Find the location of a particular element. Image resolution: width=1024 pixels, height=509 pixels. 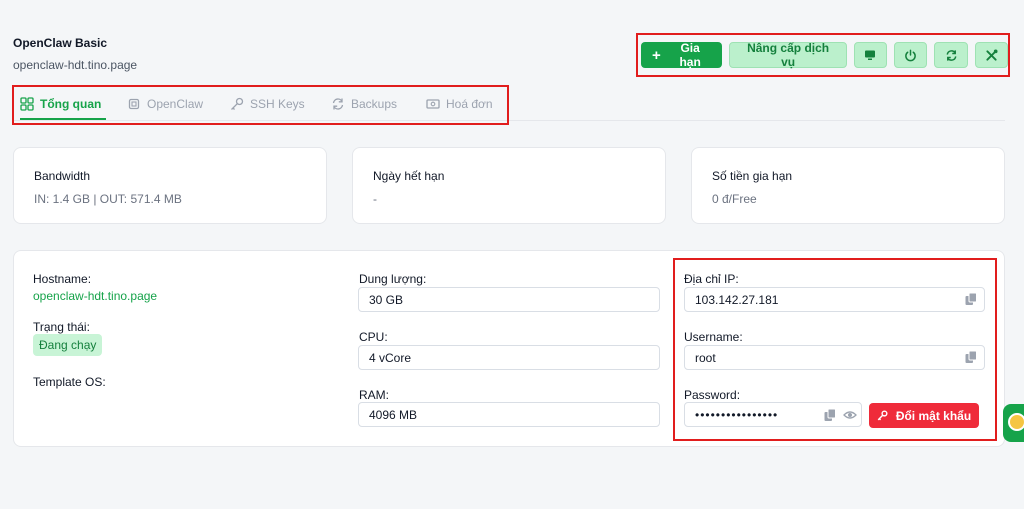

tools-icon is located at coordinates (992, 54).